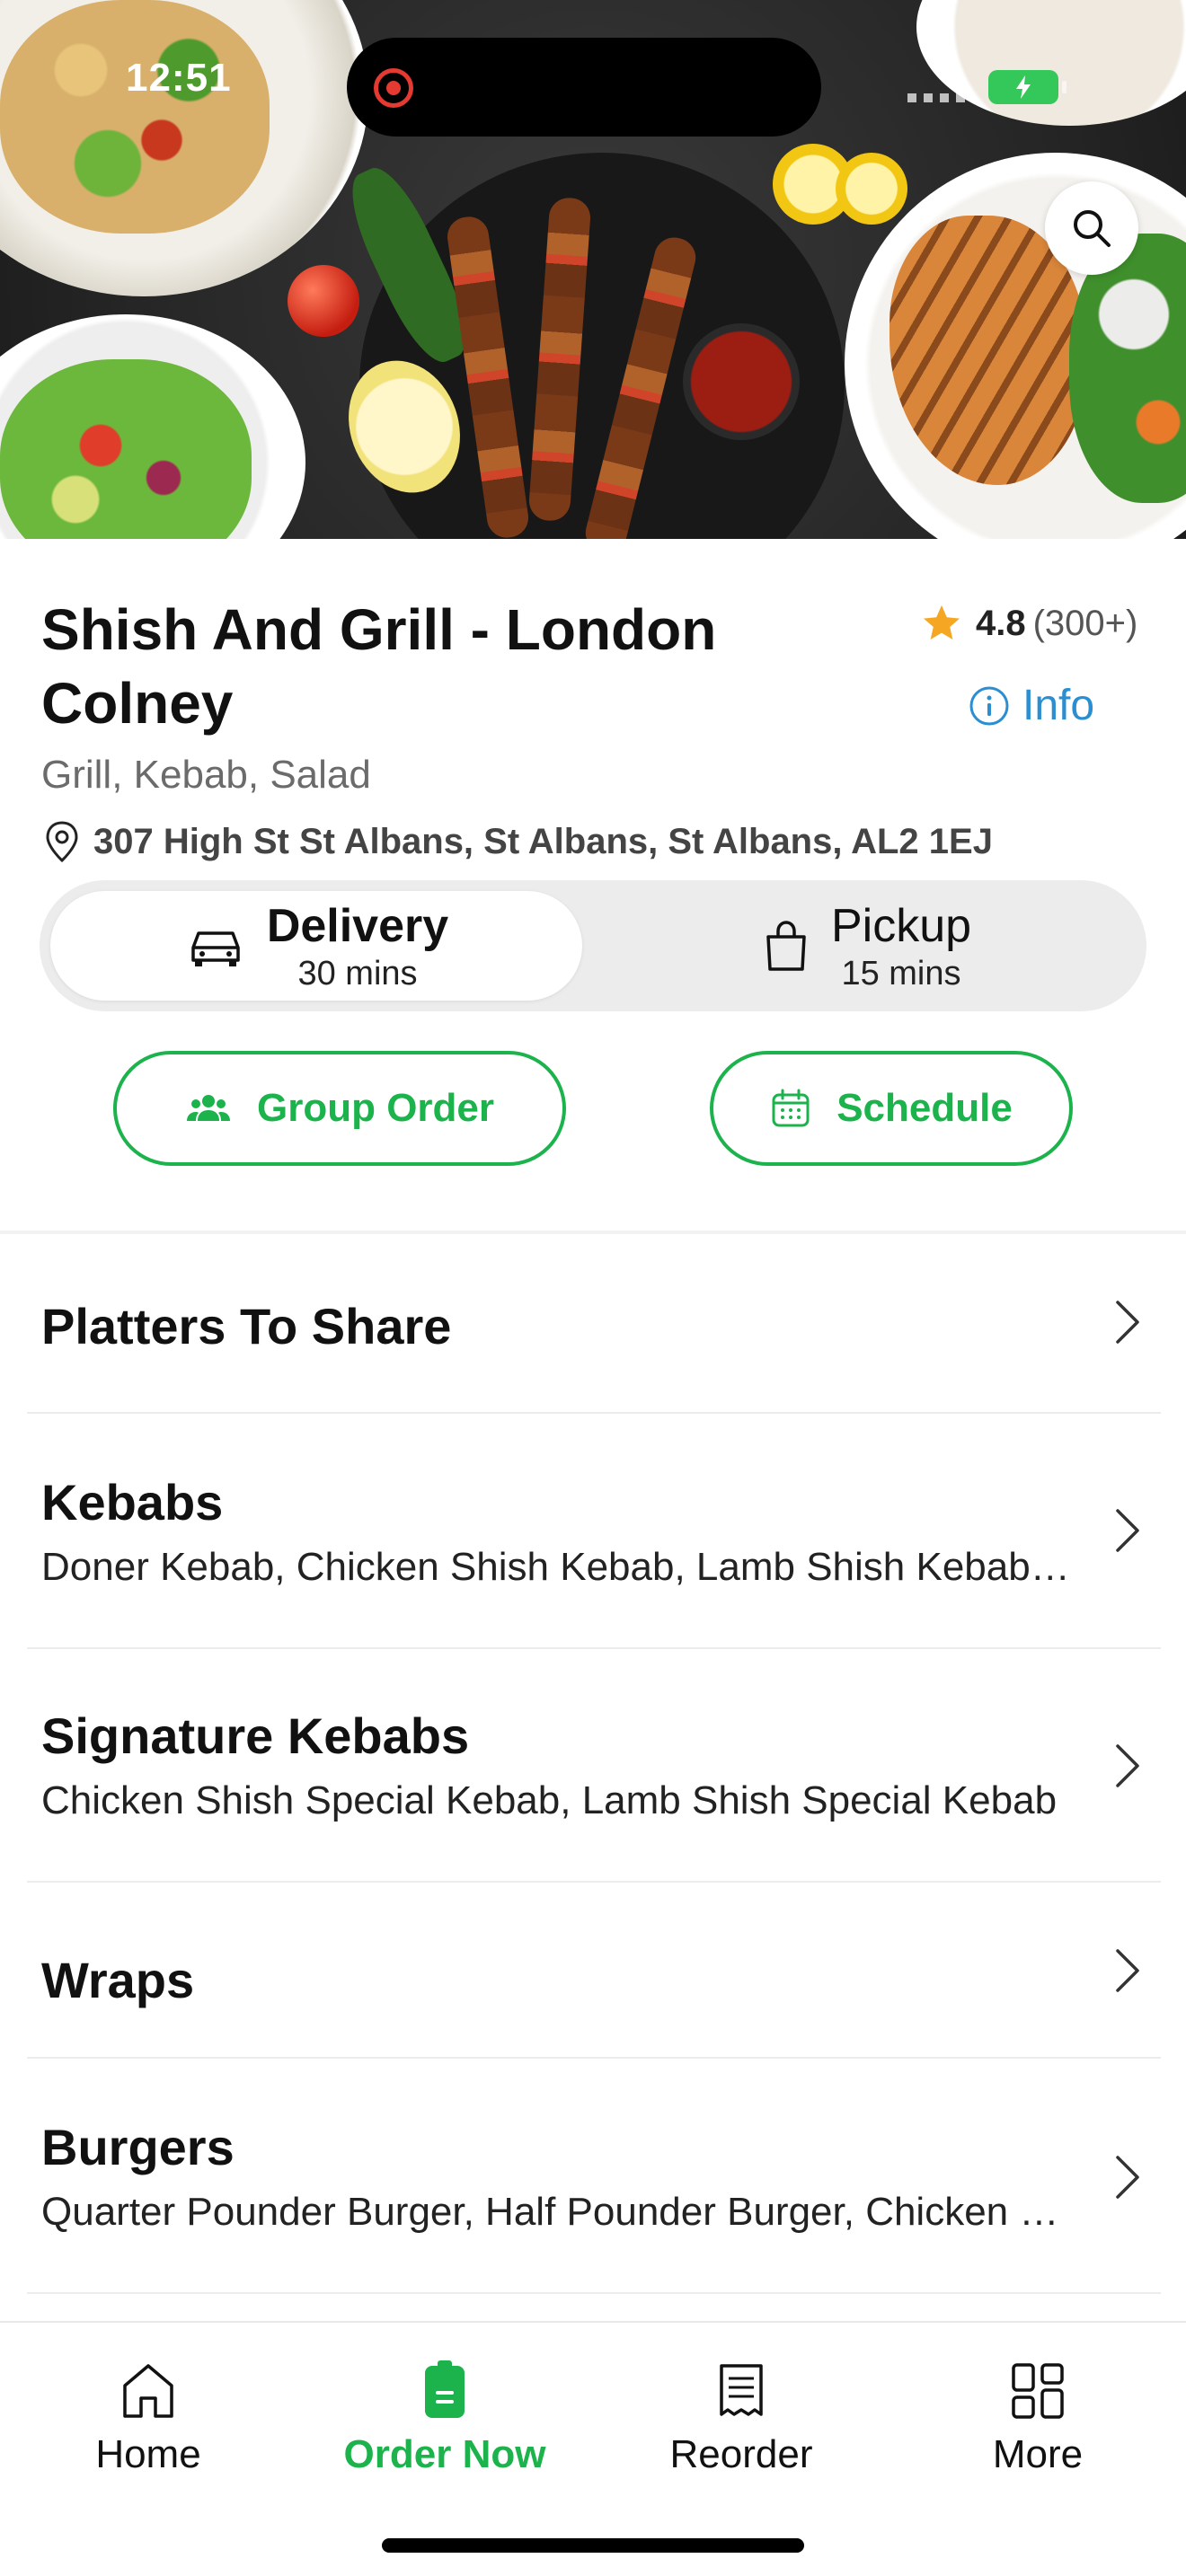 This screenshot has height=2576, width=1186. I want to click on order-type-toggle: Delivery 30 mins Pickup 15 mins, so click(593, 945).